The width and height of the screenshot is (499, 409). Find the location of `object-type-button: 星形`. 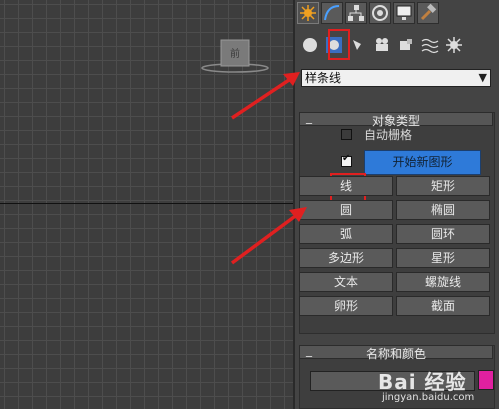

object-type-button: 星形 is located at coordinates (443, 258).